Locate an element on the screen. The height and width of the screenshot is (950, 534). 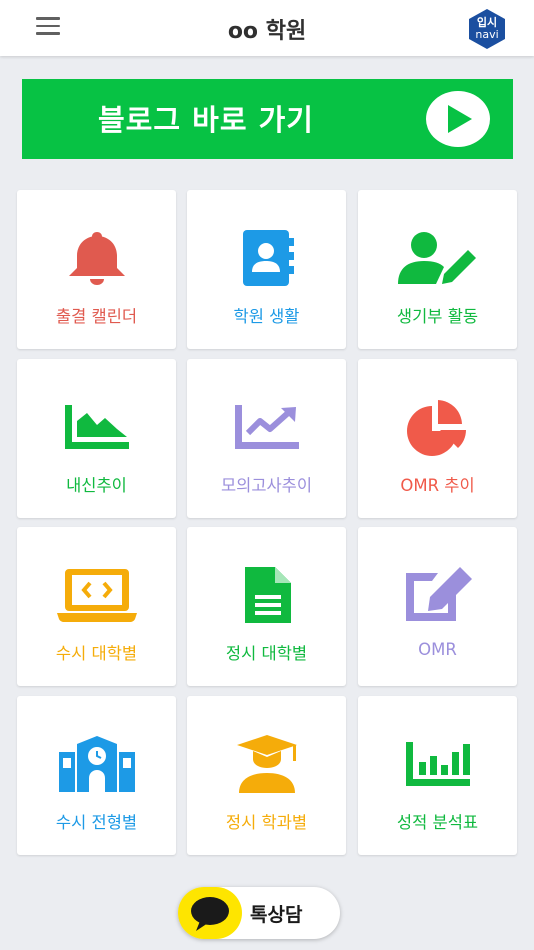
user-edit-icon is located at coordinates (437, 258).